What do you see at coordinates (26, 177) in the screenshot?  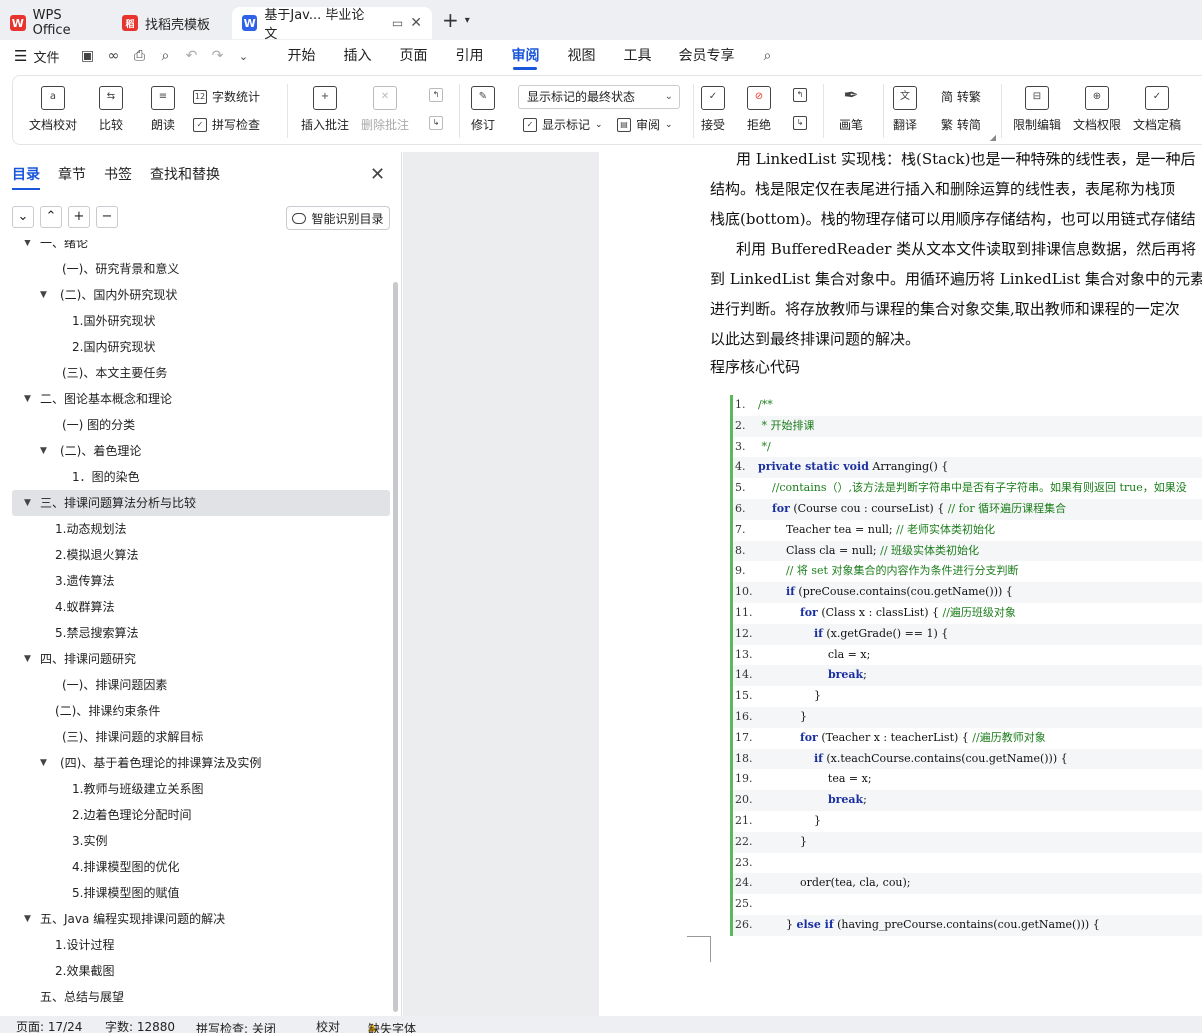 I see `tab-toc: 目录` at bounding box center [26, 177].